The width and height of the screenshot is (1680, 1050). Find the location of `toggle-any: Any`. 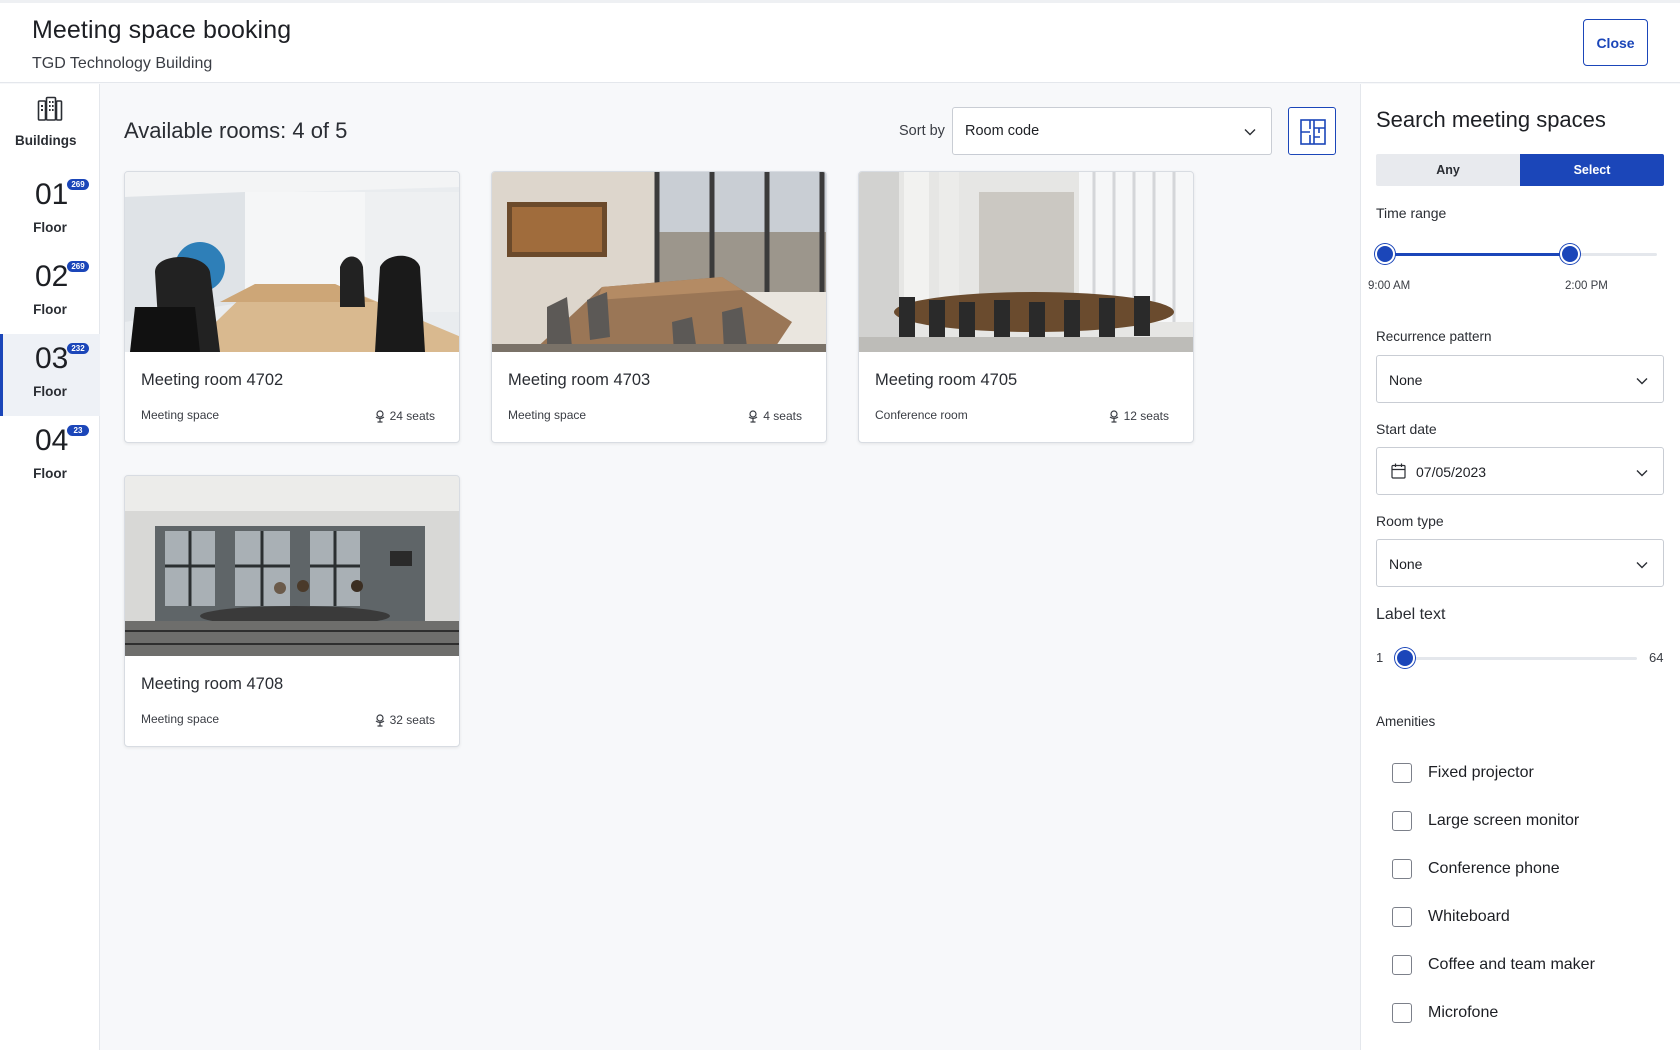

toggle-any: Any is located at coordinates (1448, 170).